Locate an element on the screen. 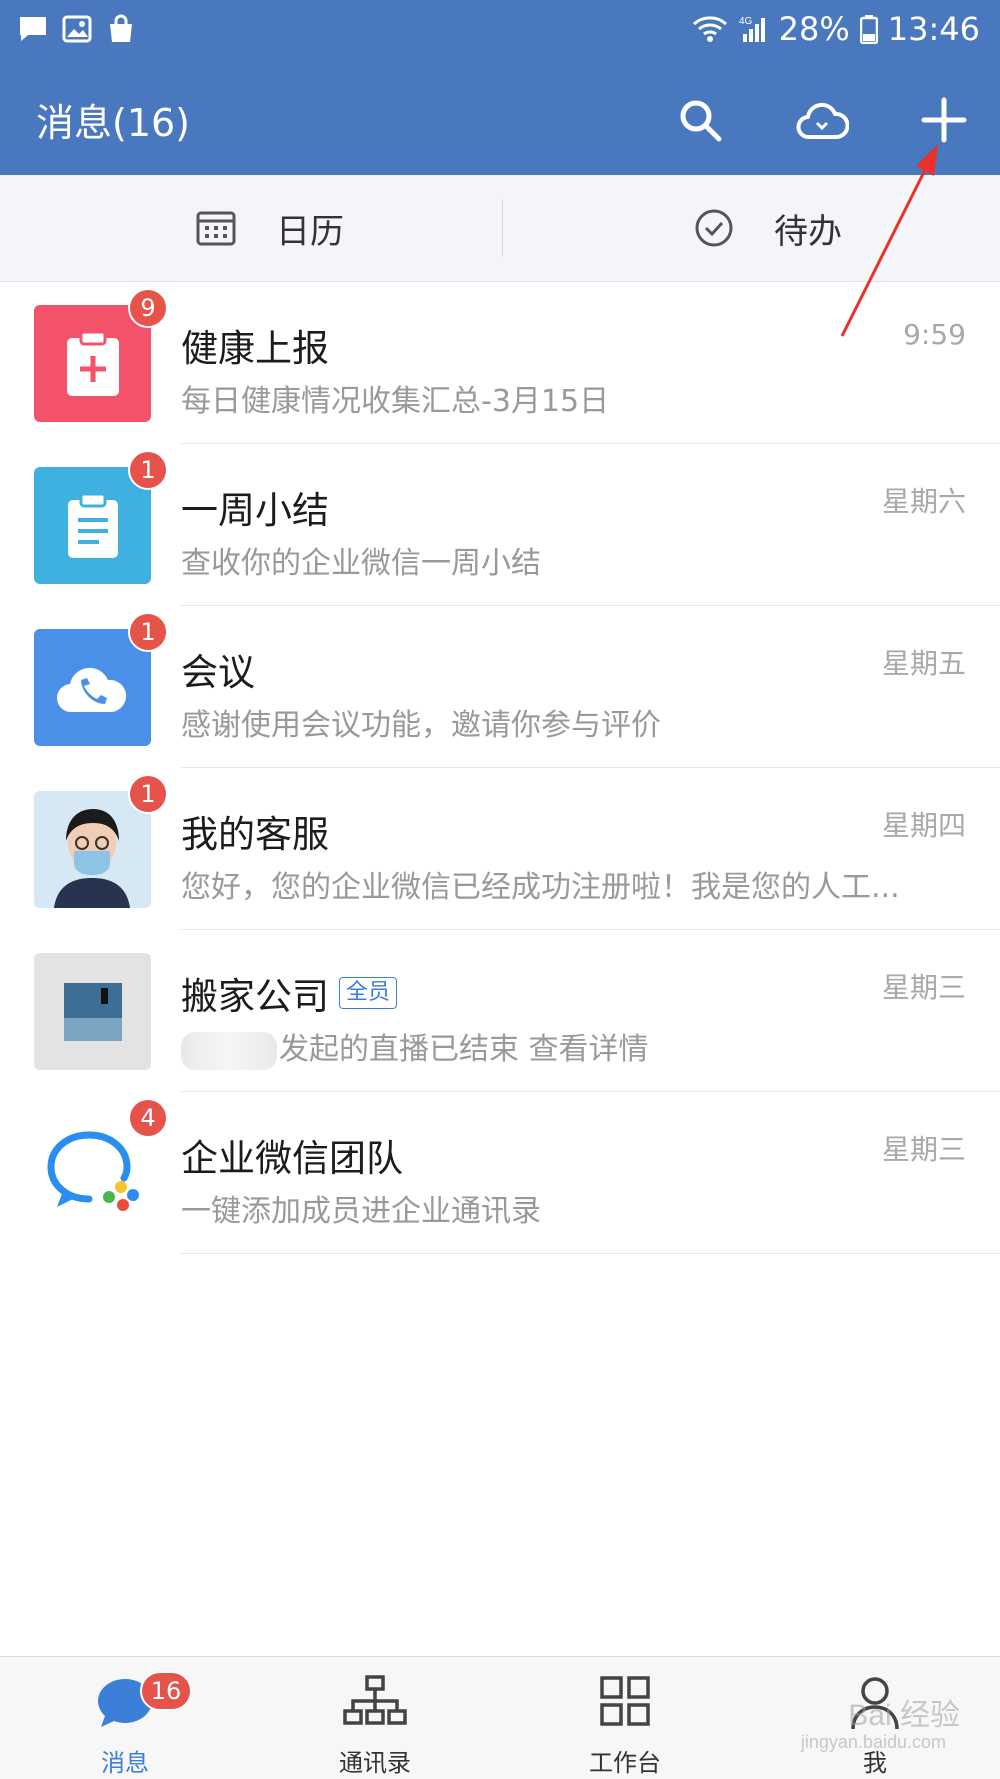 This screenshot has width=1000, height=1779. add-button is located at coordinates (944, 120).